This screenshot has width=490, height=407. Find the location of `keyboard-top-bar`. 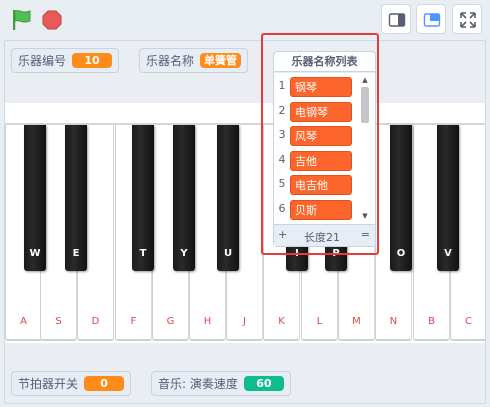

keyboard-top-bar is located at coordinates (245, 114).